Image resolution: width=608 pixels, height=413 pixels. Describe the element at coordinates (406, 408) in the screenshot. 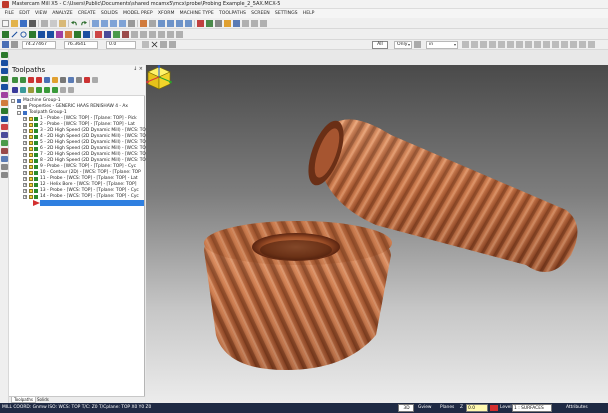

I see `view-number-box: 3D` at that location.